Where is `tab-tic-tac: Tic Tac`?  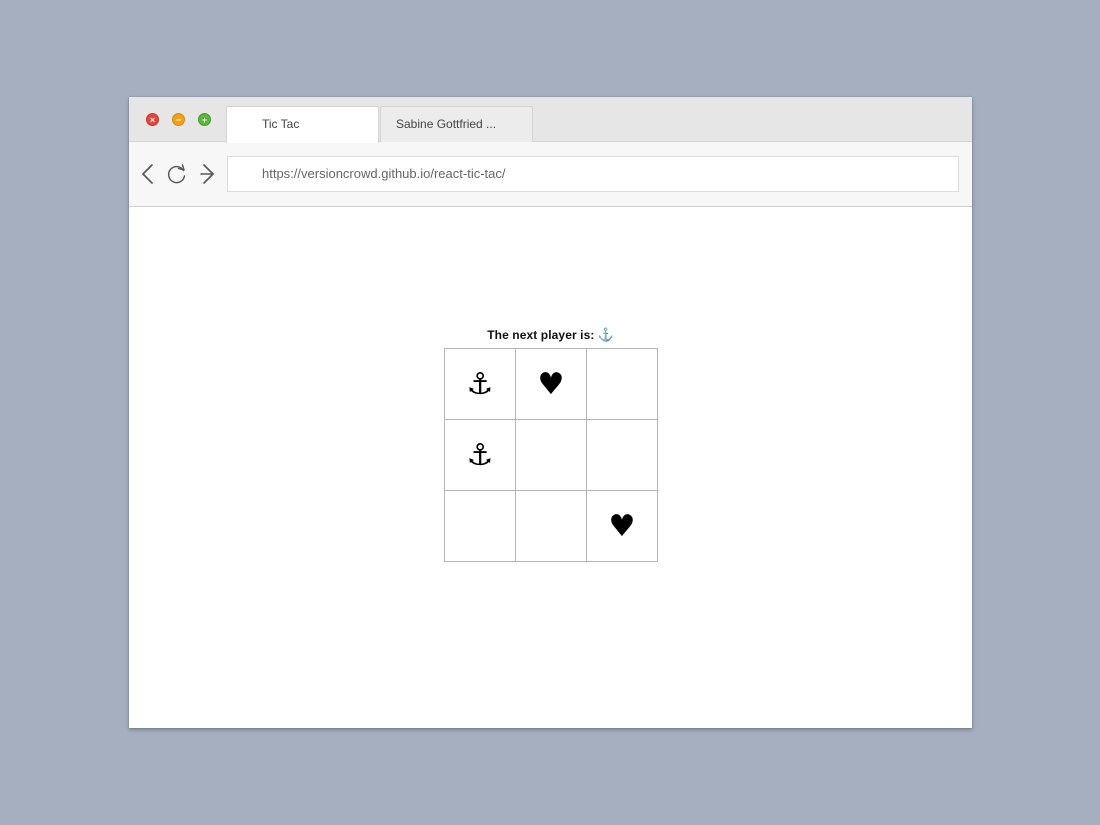 tab-tic-tac: Tic Tac is located at coordinates (302, 124).